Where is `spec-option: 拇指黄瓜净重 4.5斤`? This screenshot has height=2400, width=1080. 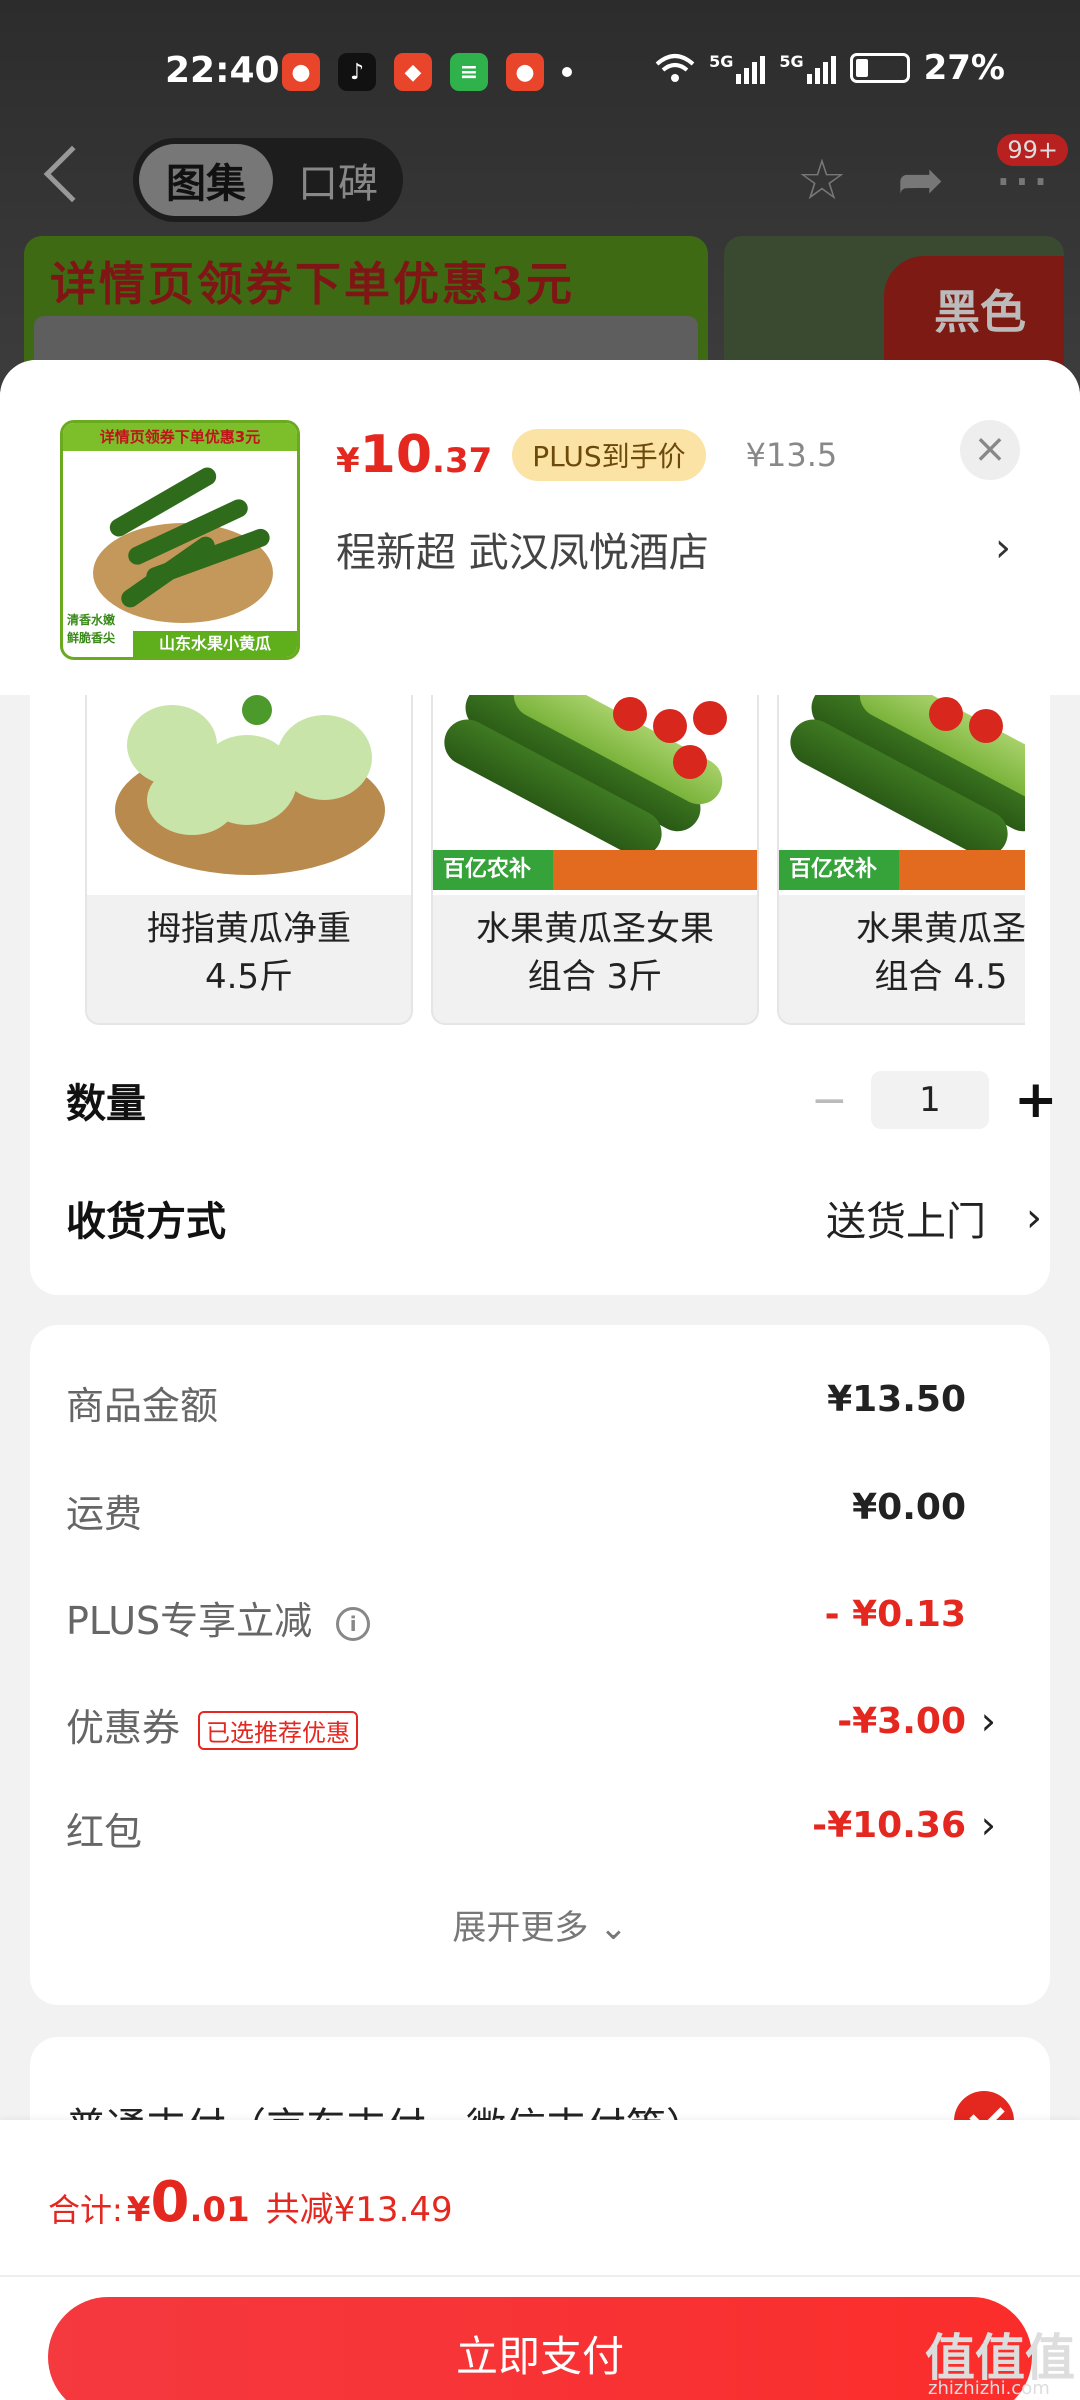
spec-option: 拇指黄瓜净重 4.5斤 is located at coordinates (249, 860).